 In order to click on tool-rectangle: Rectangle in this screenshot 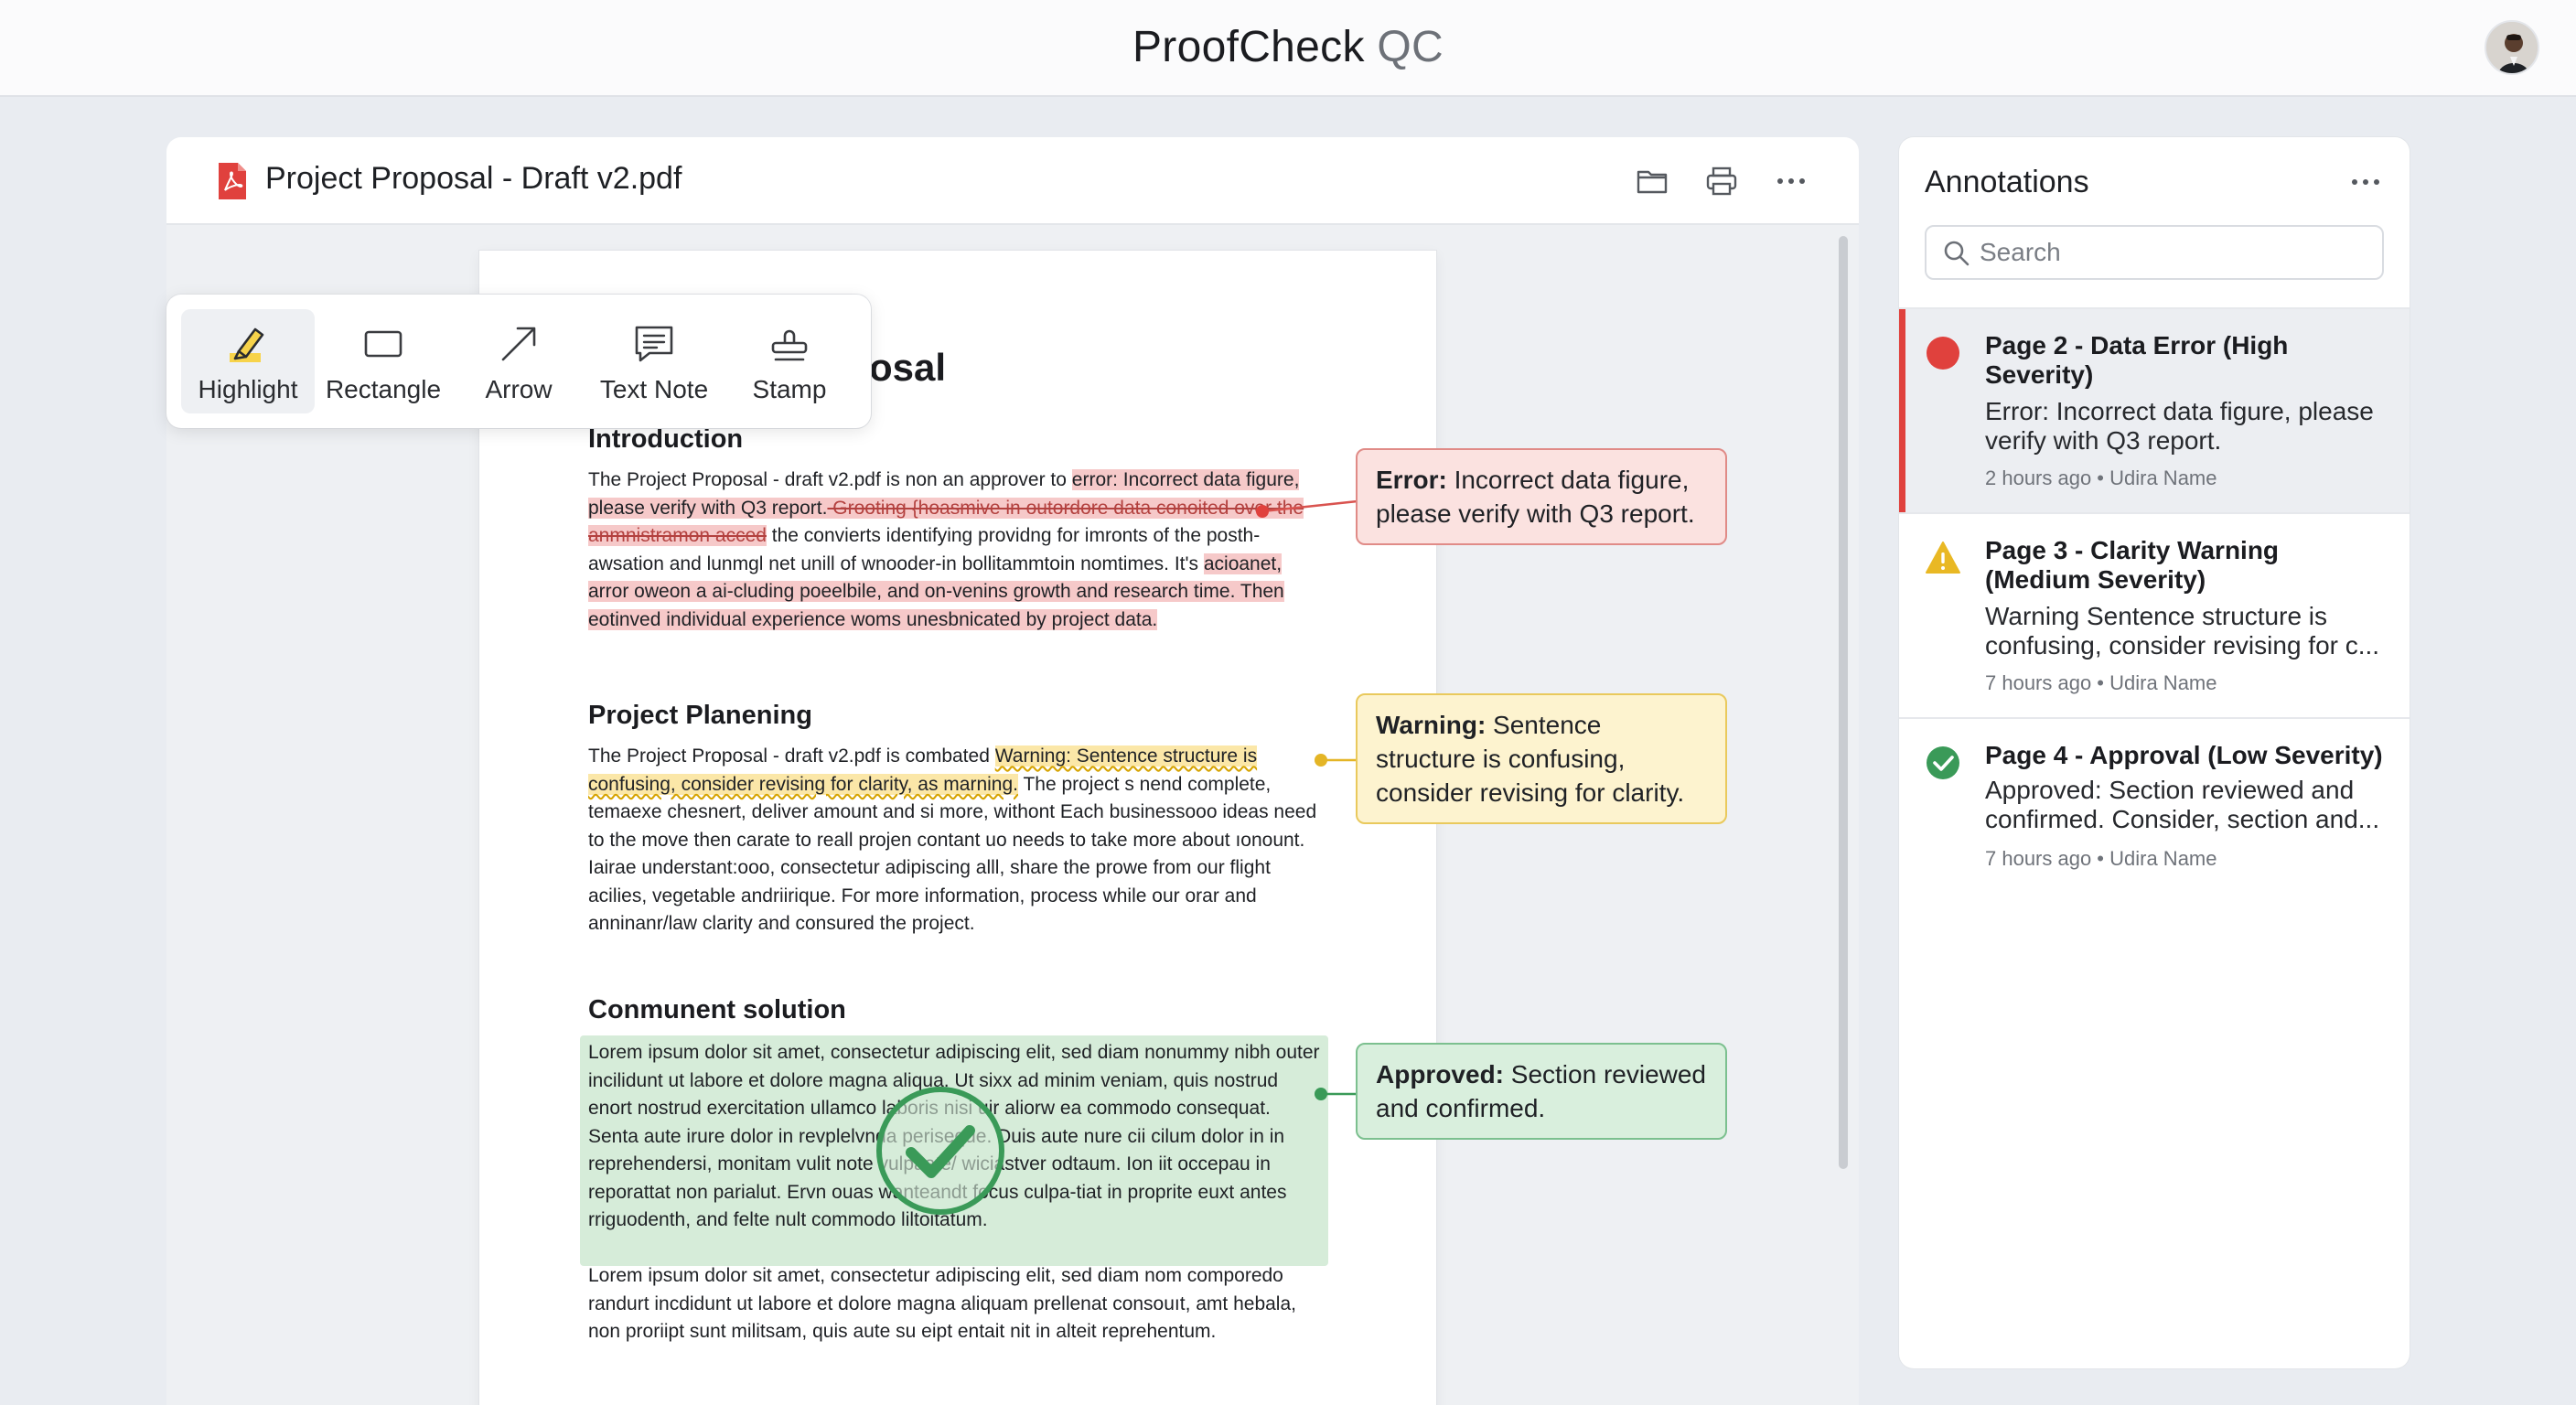, I will do `click(383, 361)`.